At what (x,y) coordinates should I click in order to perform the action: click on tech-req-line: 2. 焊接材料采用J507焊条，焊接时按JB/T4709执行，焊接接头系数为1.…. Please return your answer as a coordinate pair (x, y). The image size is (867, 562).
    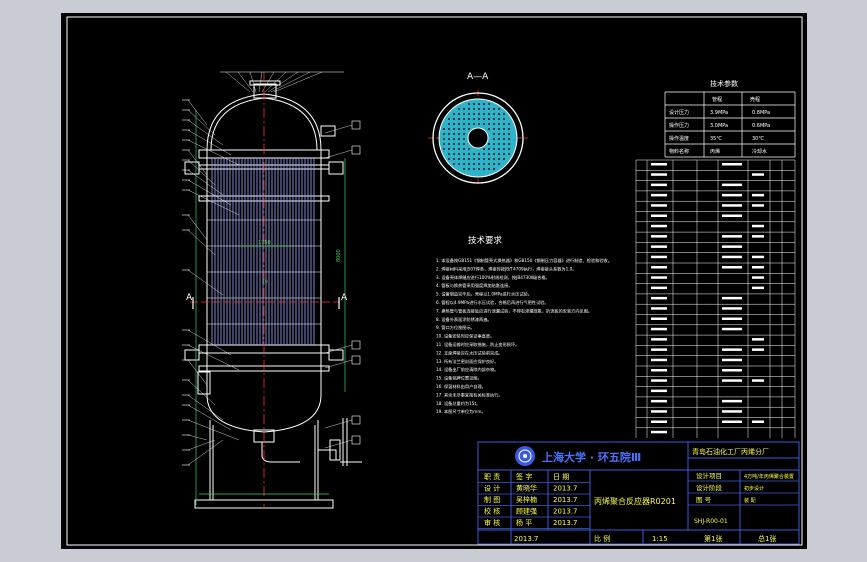
    Looking at the image, I should click on (506, 268).